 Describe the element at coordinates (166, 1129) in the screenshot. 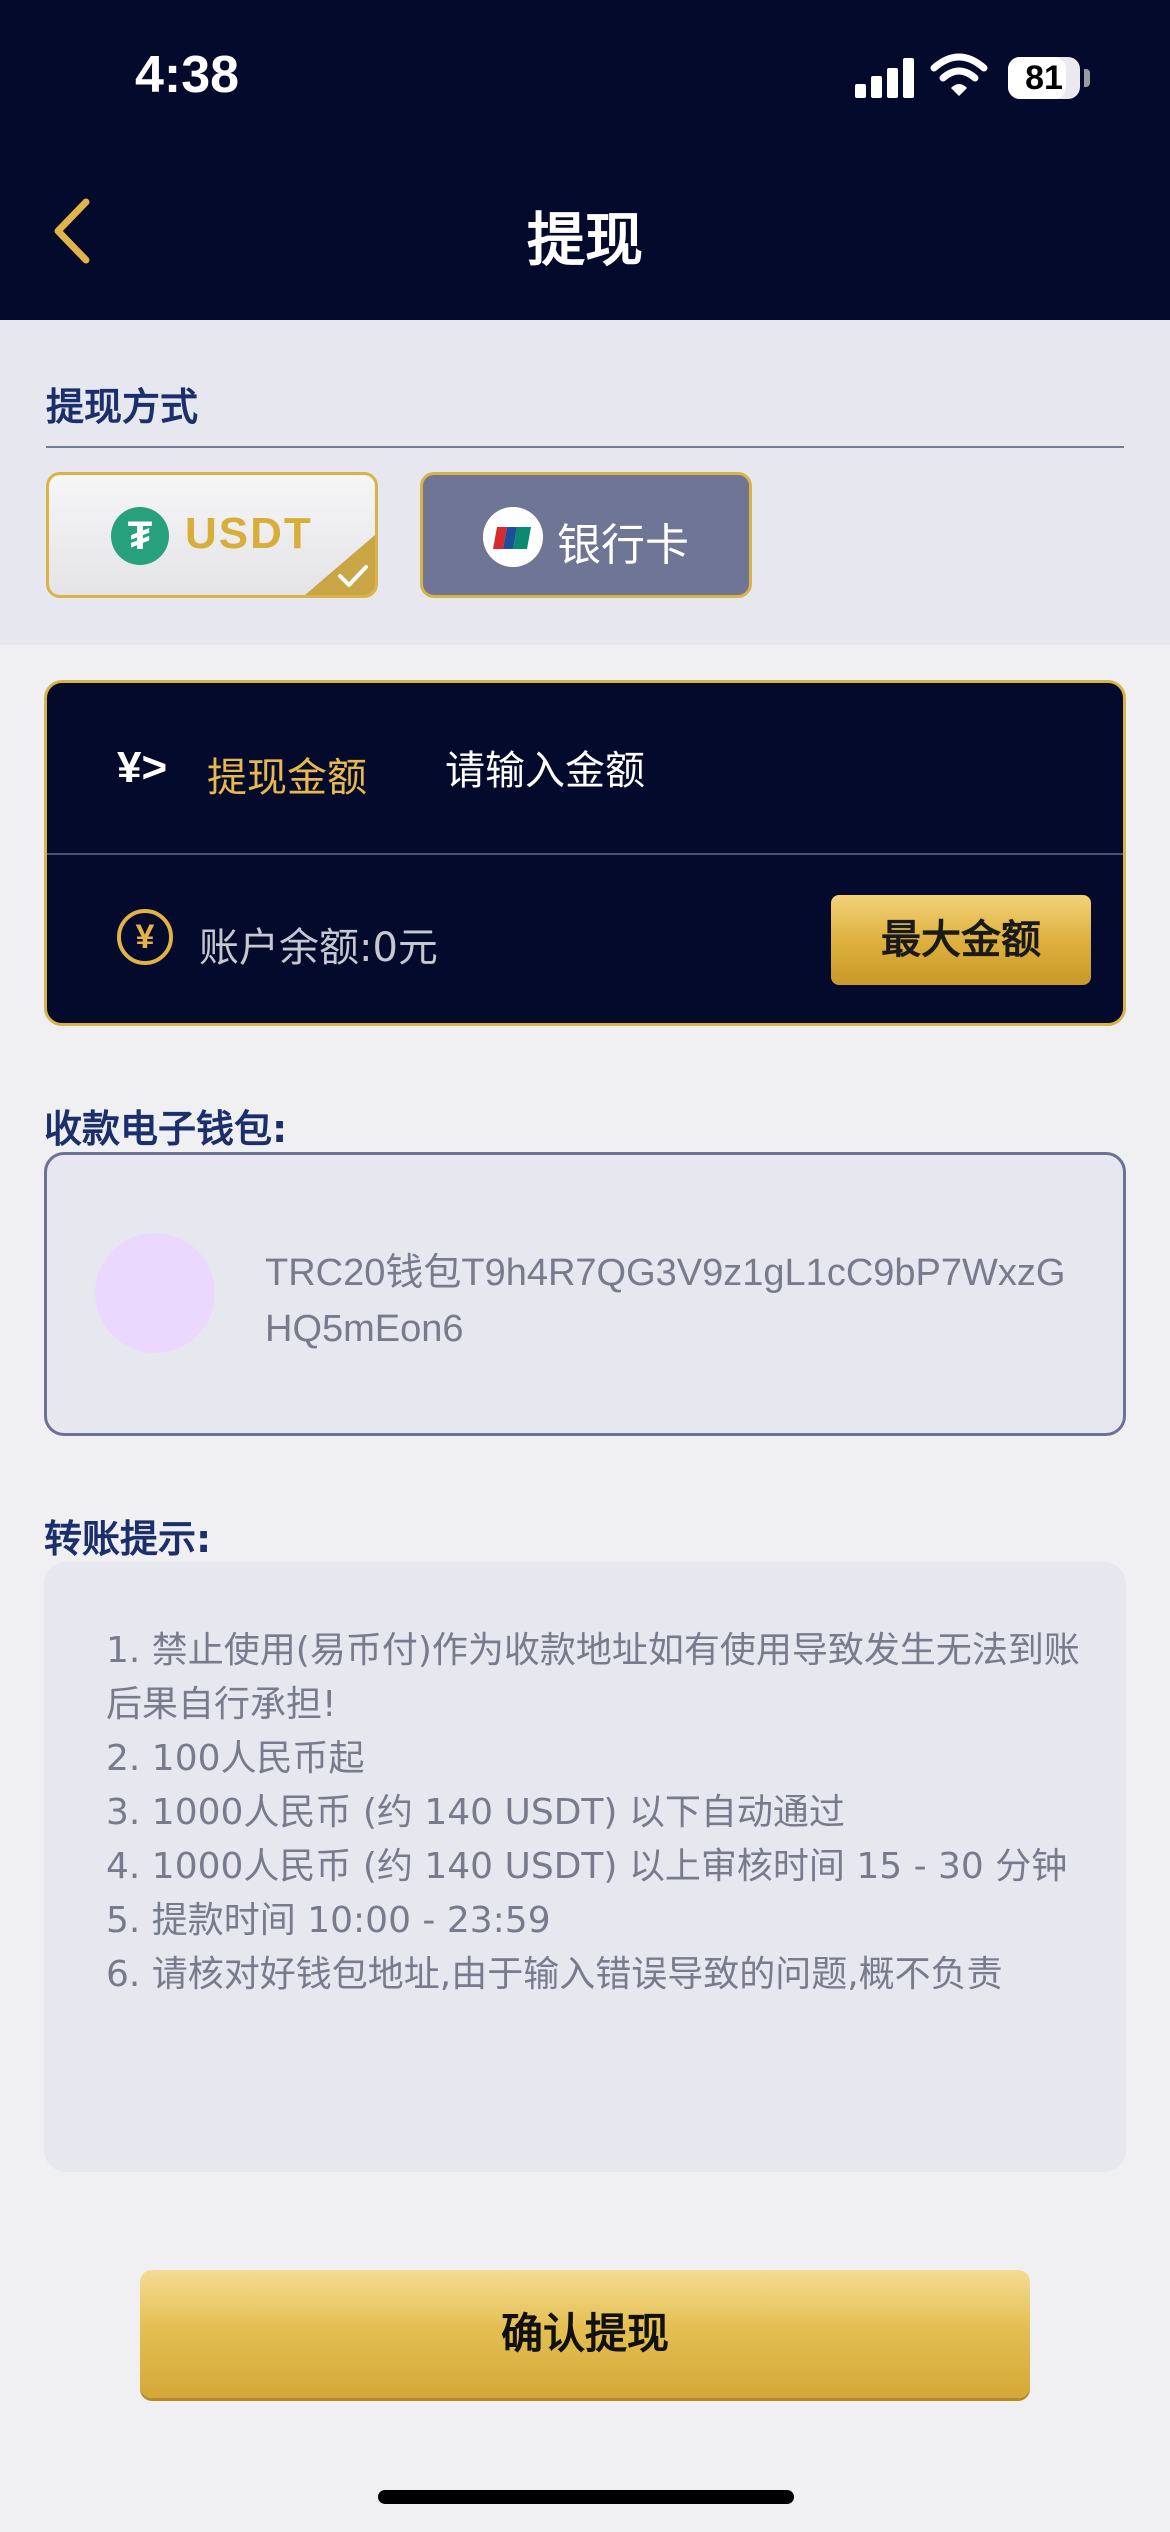

I see `wallet-label: 收款电子钱包:` at that location.